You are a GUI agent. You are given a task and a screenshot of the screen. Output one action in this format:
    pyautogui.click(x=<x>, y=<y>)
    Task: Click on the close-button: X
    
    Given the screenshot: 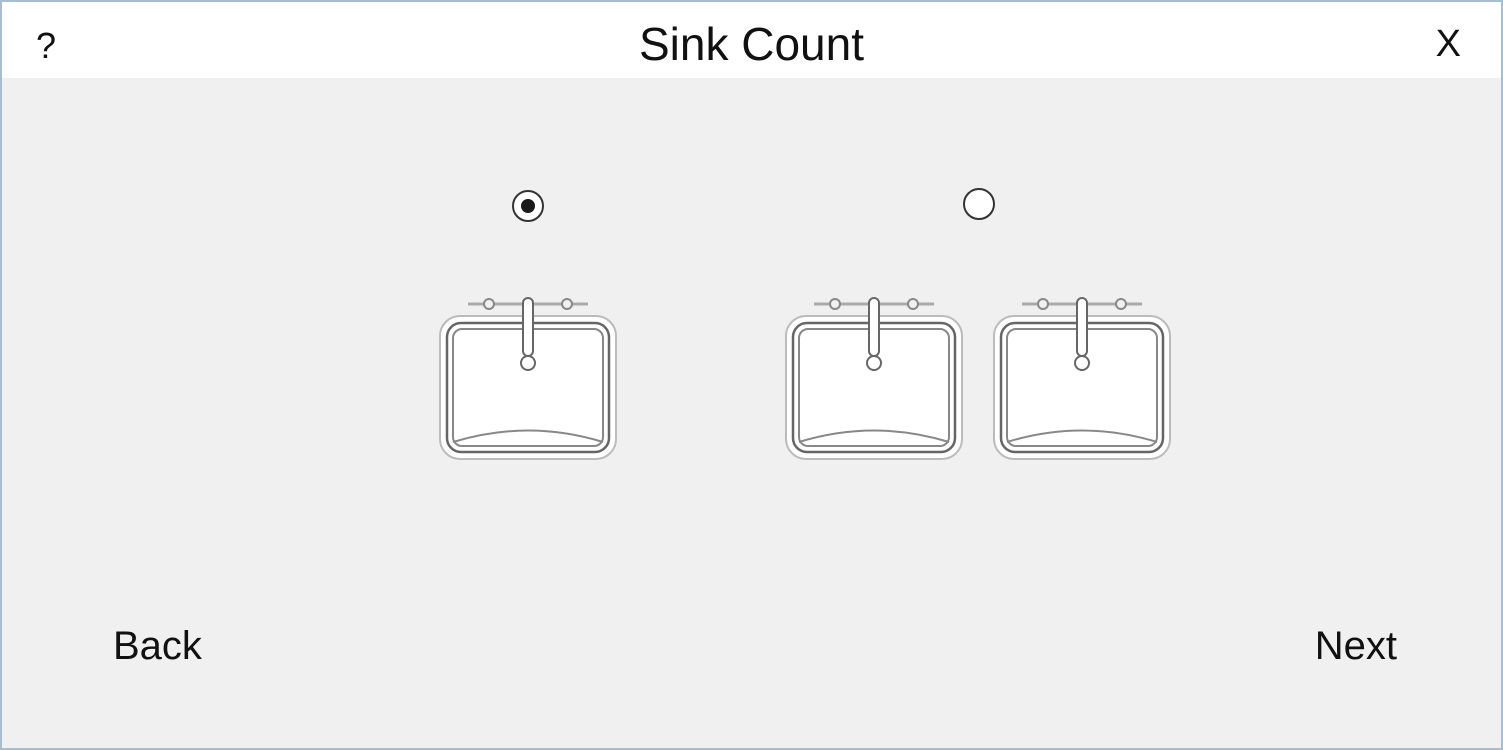 What is the action you would take?
    pyautogui.click(x=1448, y=44)
    